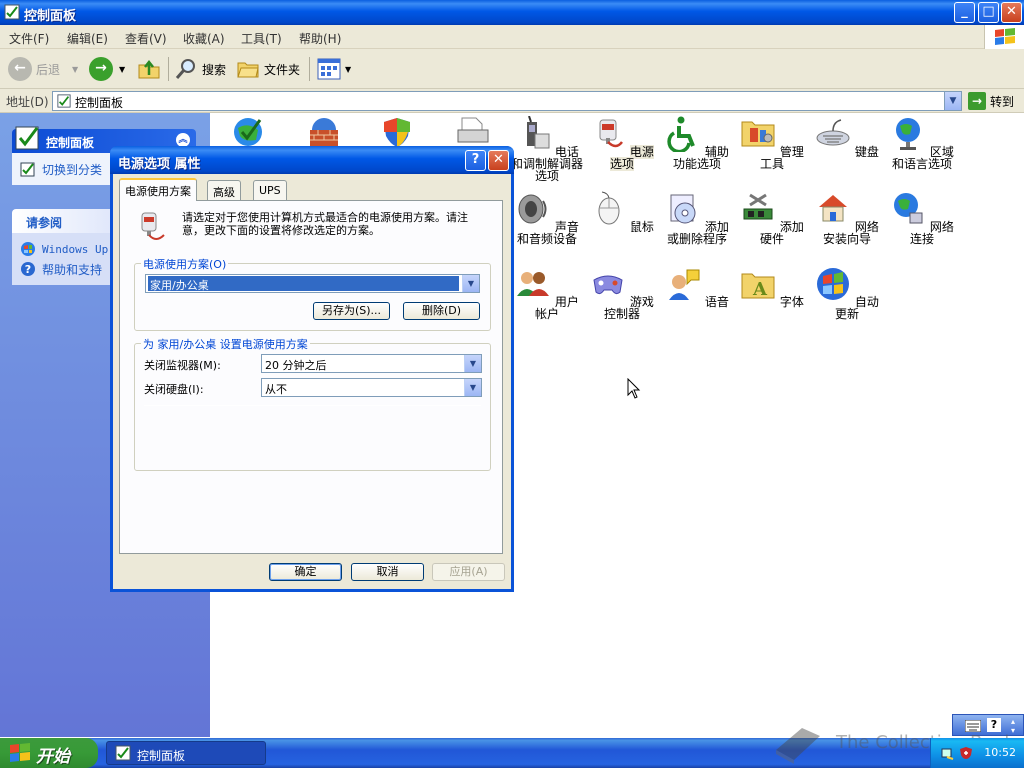 The image size is (1024, 768). What do you see at coordinates (948, 753) in the screenshot?
I see `network-tray-icon` at bounding box center [948, 753].